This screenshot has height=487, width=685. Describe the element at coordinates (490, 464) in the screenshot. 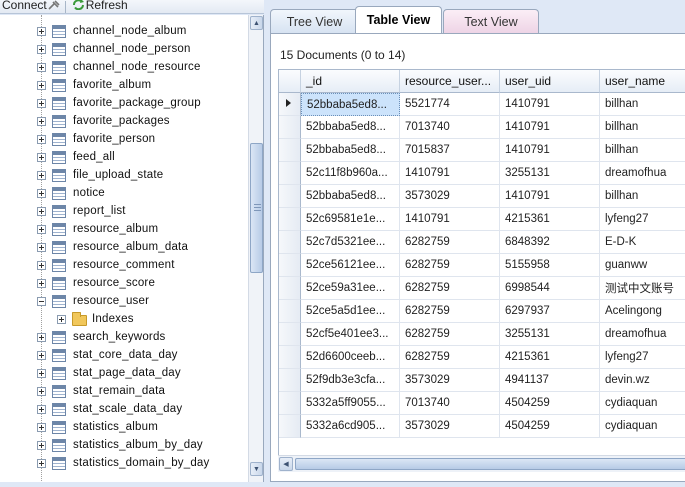

I see `horizontal-scrollbar-thumb` at that location.